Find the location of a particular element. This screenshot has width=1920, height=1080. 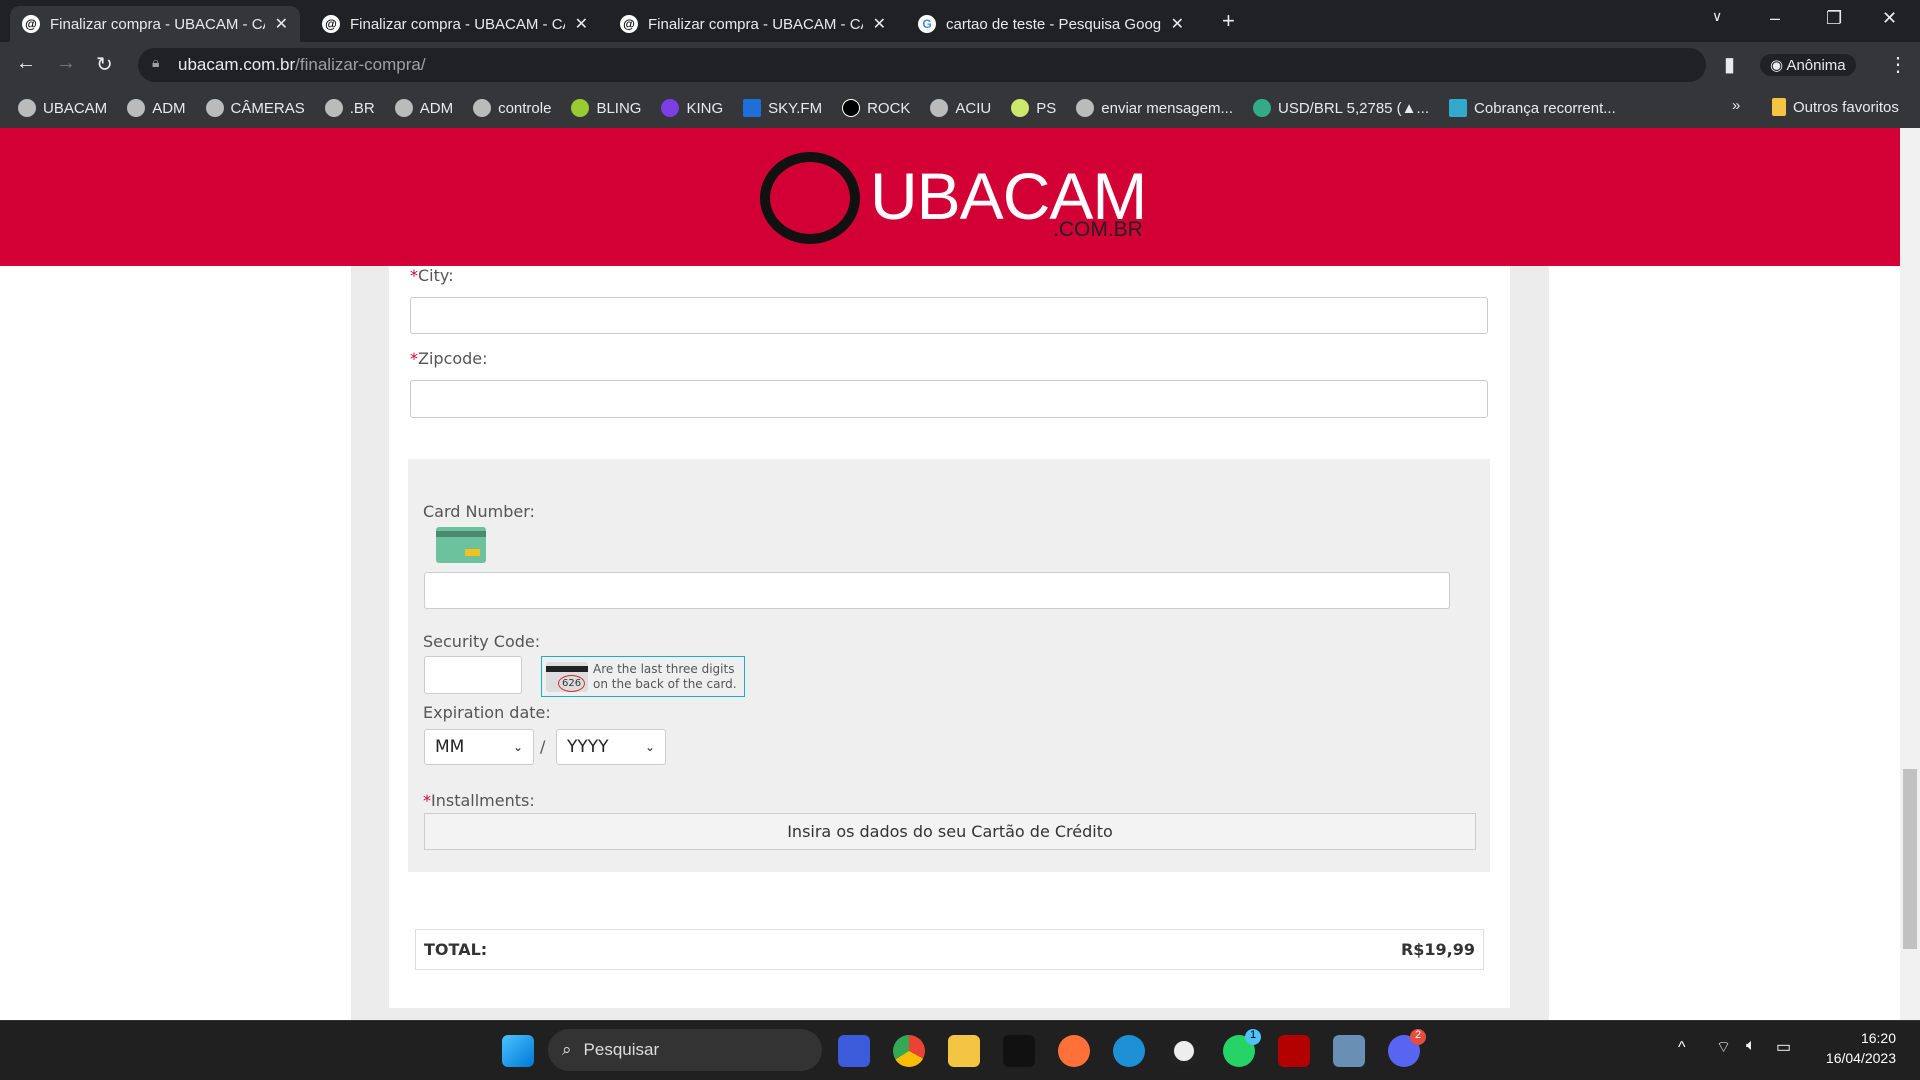

deezer-icon is located at coordinates (1019, 1051).